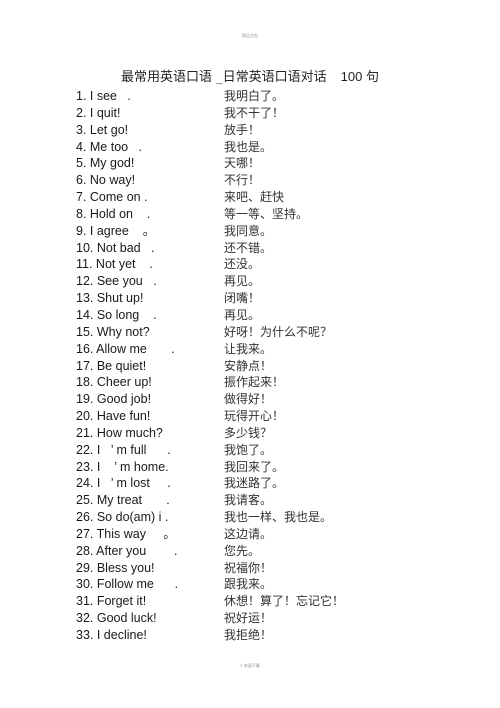 This screenshot has width=500, height=708. What do you see at coordinates (116, 230) in the screenshot?
I see `english-phrase: 9. I agree 。` at bounding box center [116, 230].